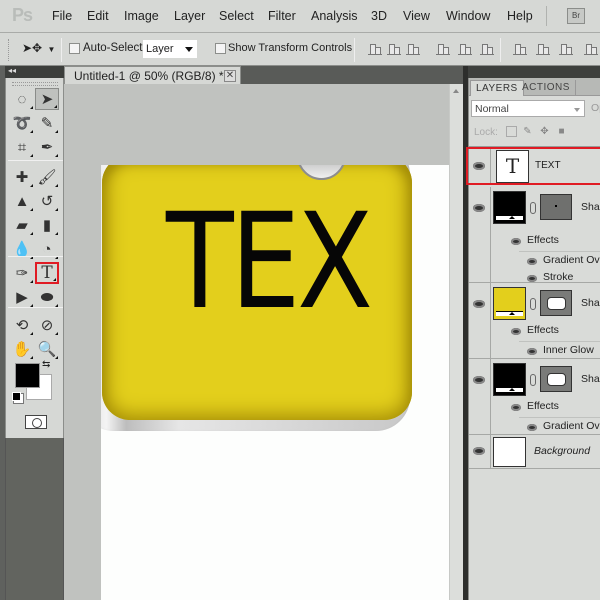 The image size is (600, 600). Describe the element at coordinates (559, 350) in the screenshot. I see `effect-row: Inner Glow` at that location.